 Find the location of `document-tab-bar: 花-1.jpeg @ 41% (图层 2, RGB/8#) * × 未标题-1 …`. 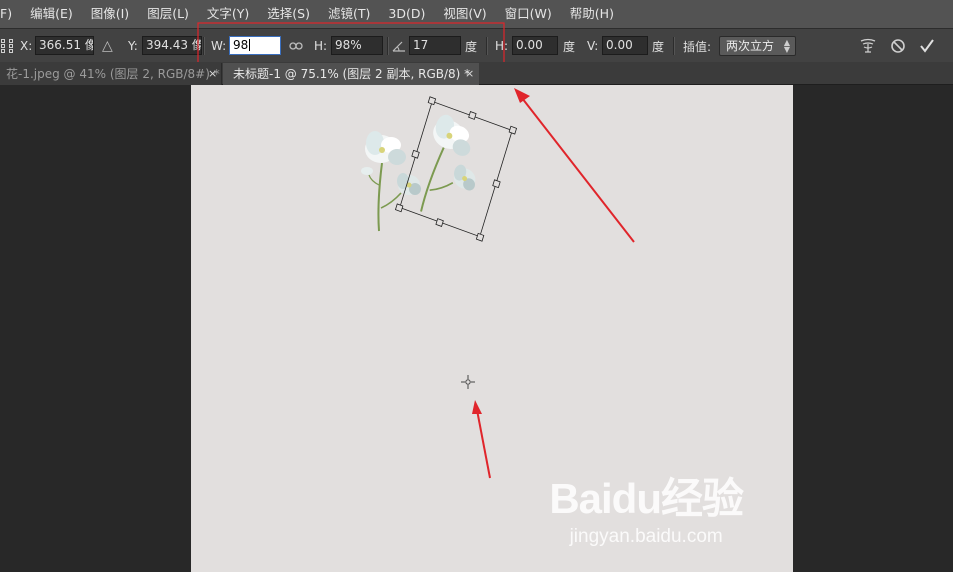

document-tab-bar: 花-1.jpeg @ 41% (图层 2, RGB/8#) * × 未标题-1 … is located at coordinates (476, 73).